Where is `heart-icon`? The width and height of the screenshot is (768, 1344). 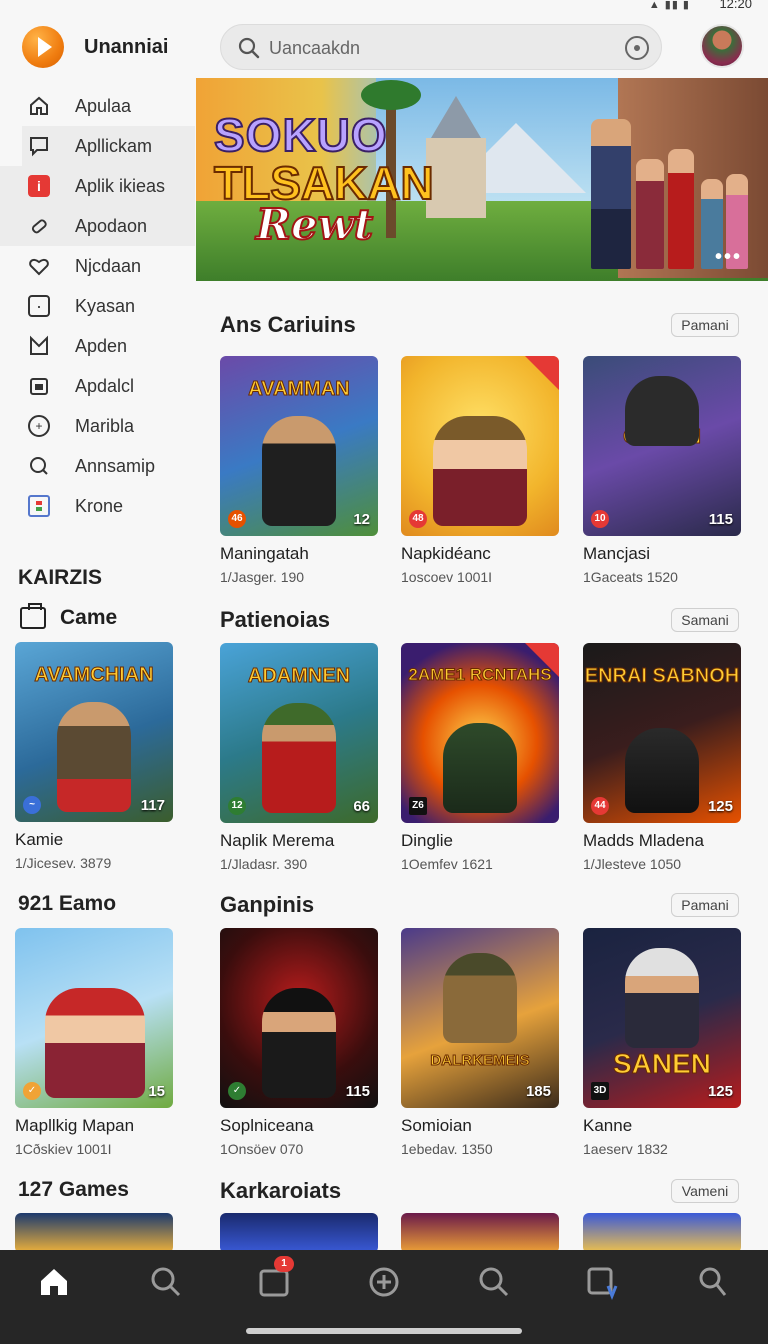 heart-icon is located at coordinates (39, 266).